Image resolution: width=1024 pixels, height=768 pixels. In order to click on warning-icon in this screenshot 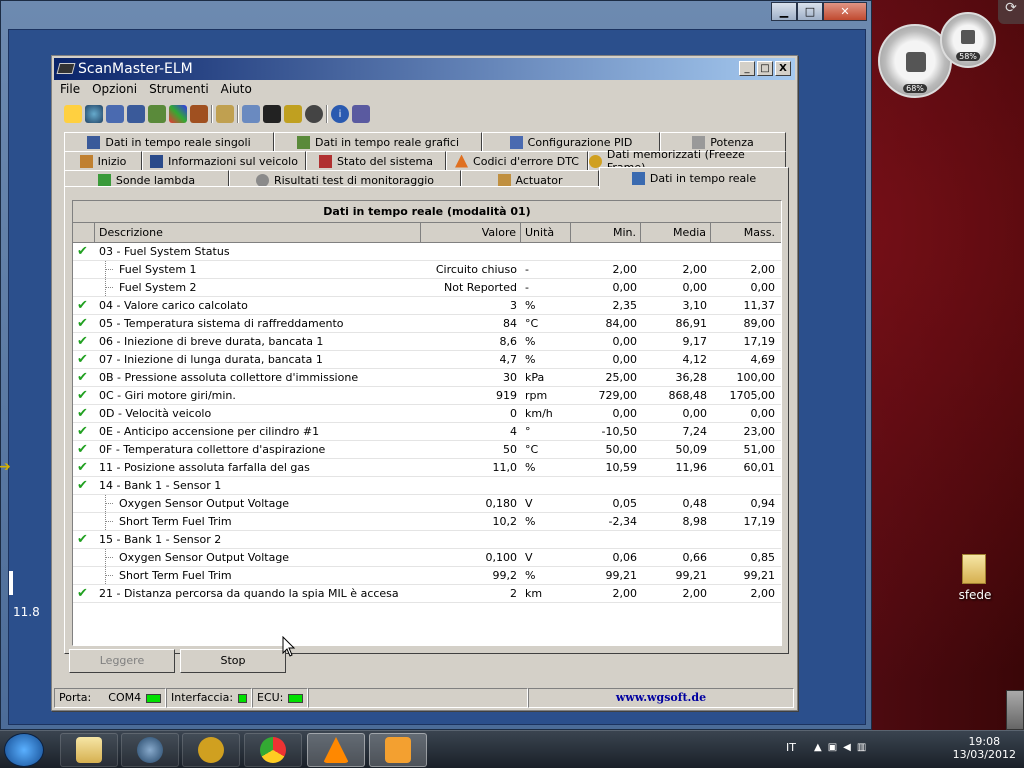, I will do `click(462, 161)`.